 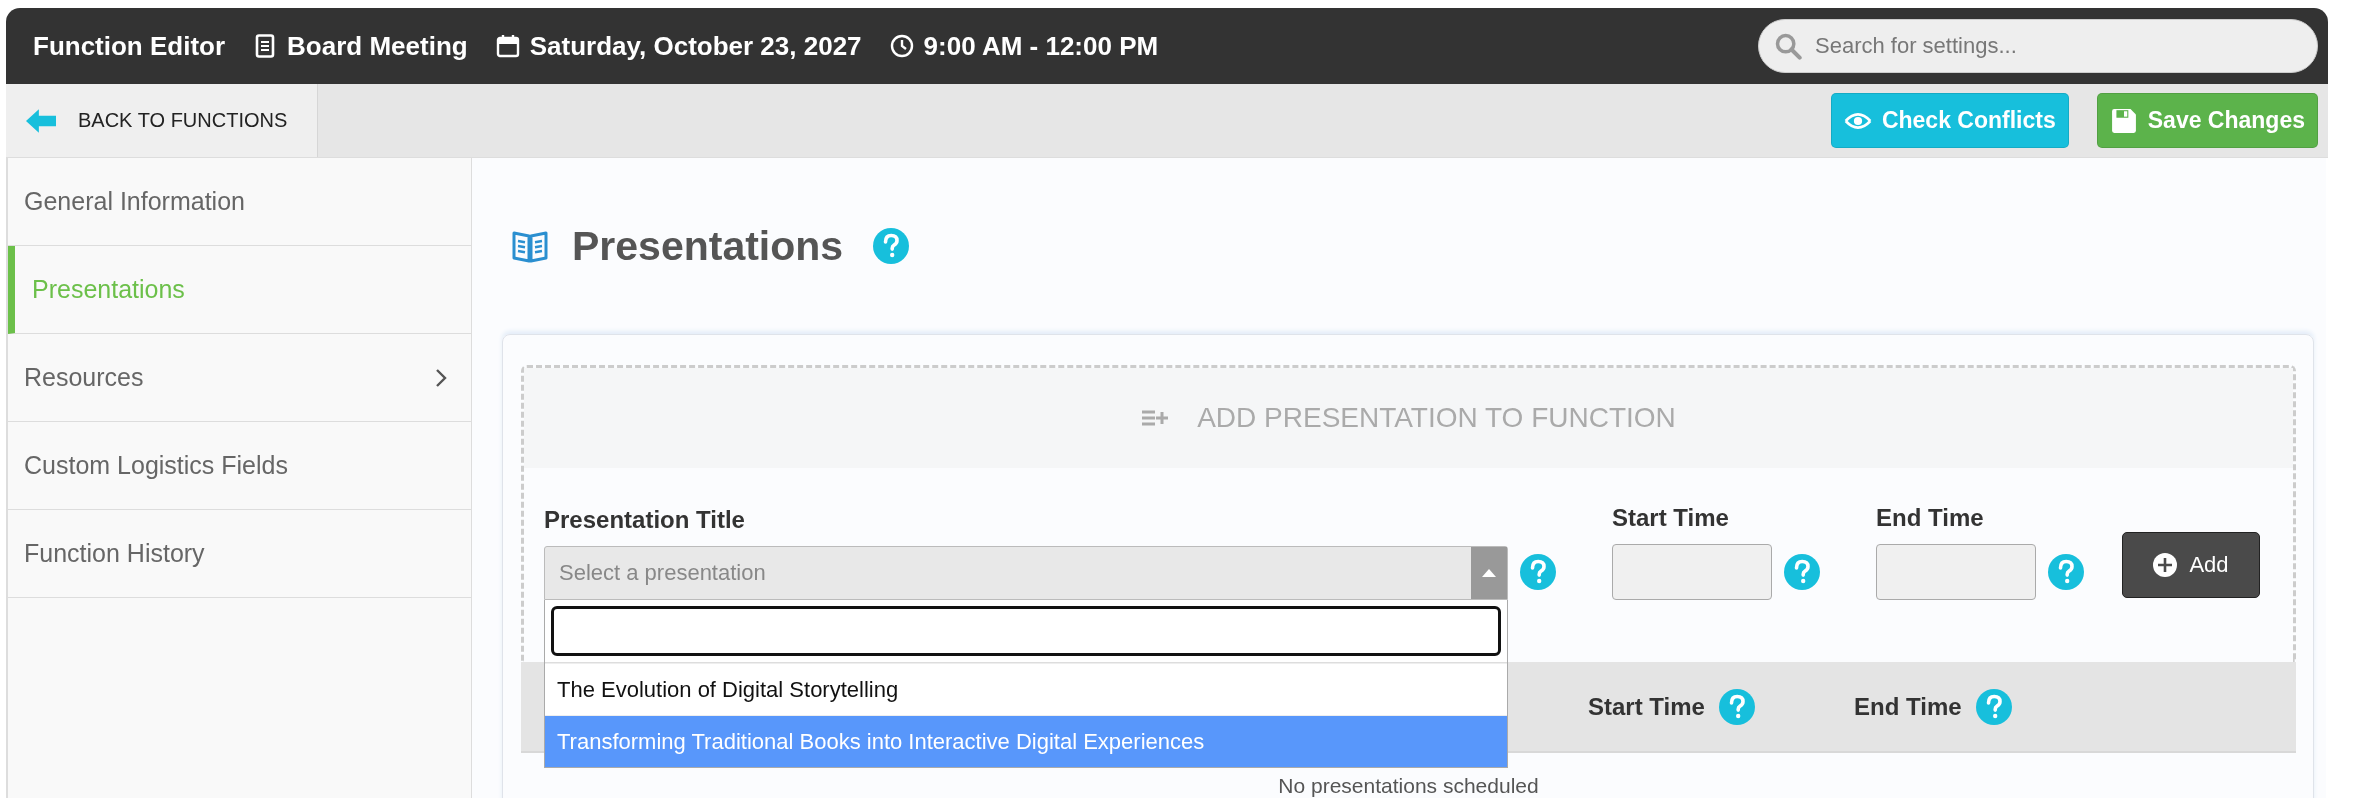 What do you see at coordinates (129, 46) in the screenshot?
I see `app-title: Function Editor` at bounding box center [129, 46].